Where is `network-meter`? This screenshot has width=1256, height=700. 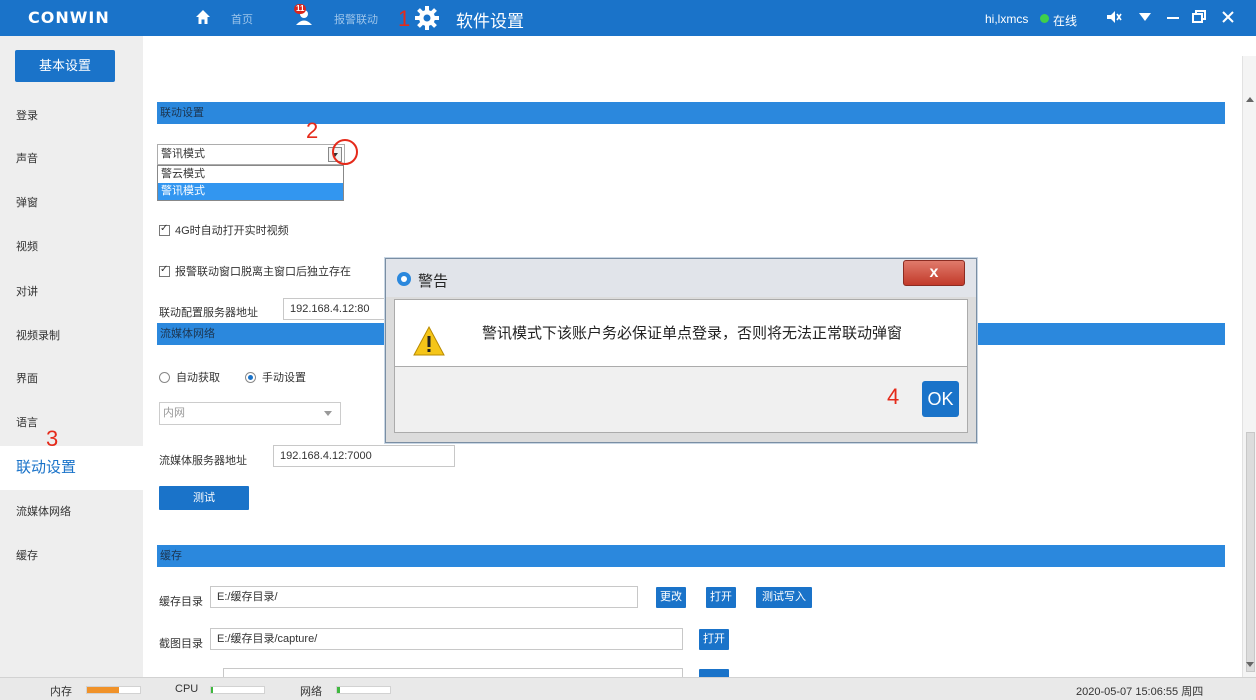 network-meter is located at coordinates (363, 690).